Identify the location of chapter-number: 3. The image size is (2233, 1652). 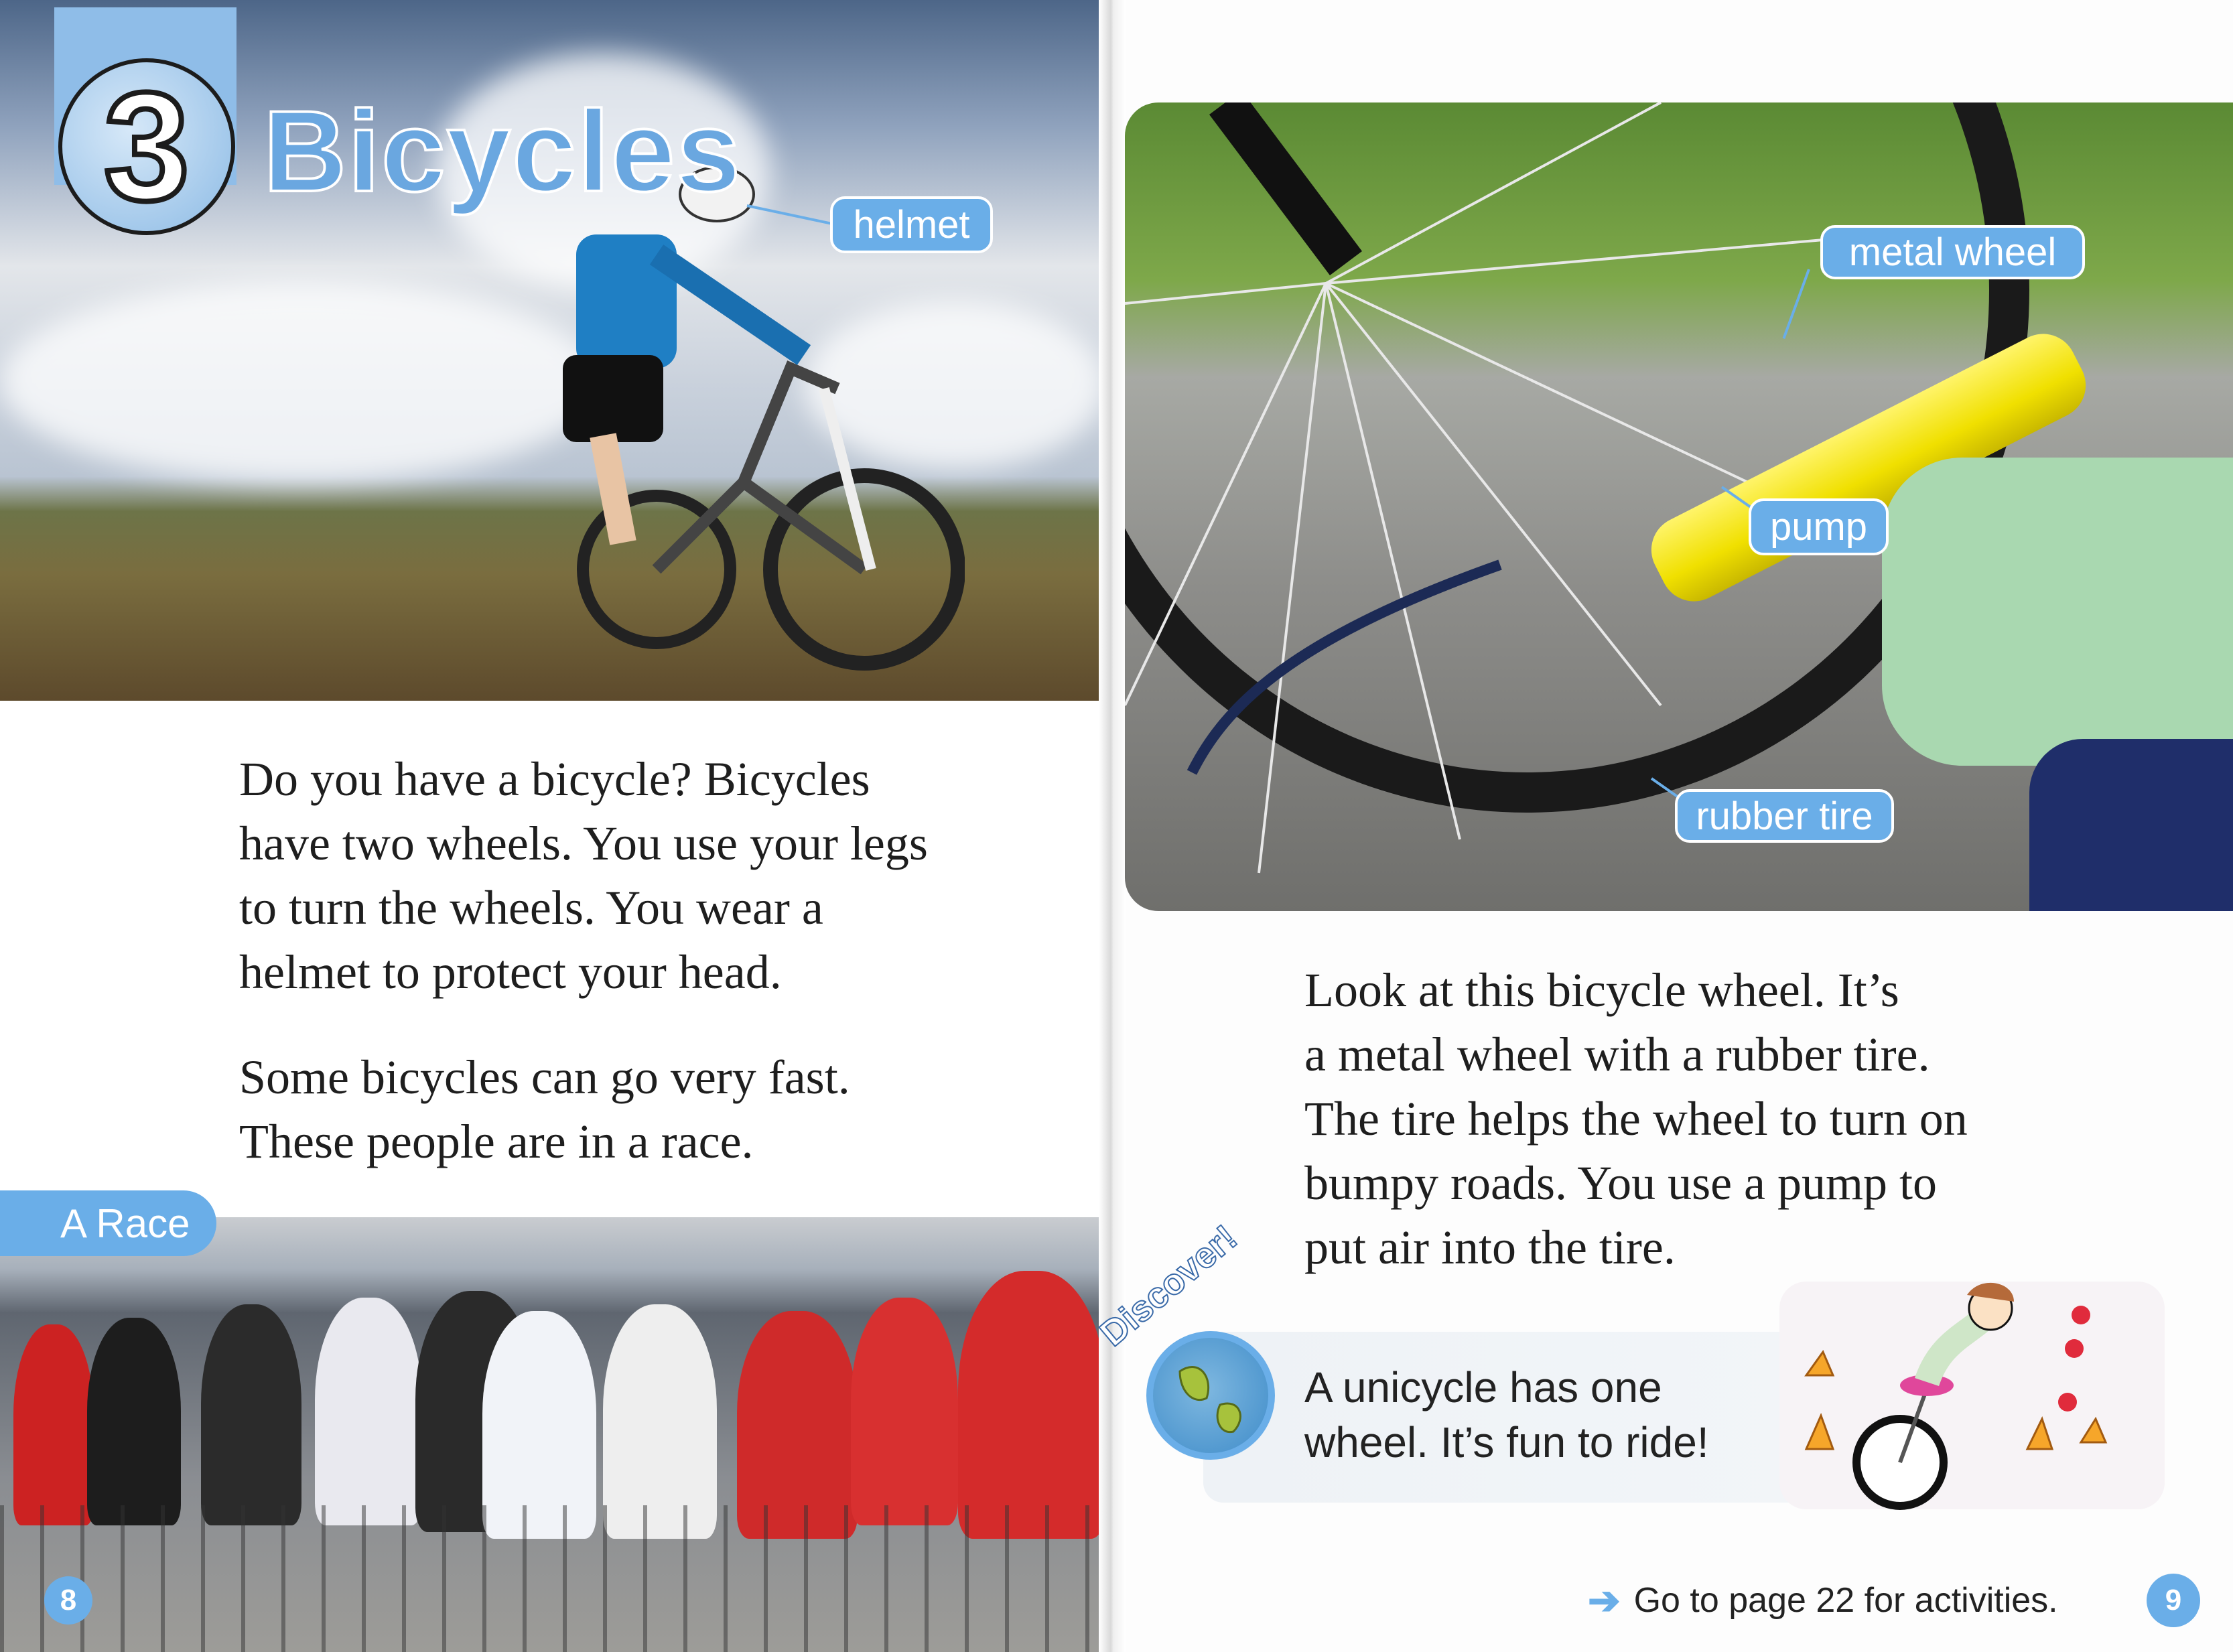
(146, 146).